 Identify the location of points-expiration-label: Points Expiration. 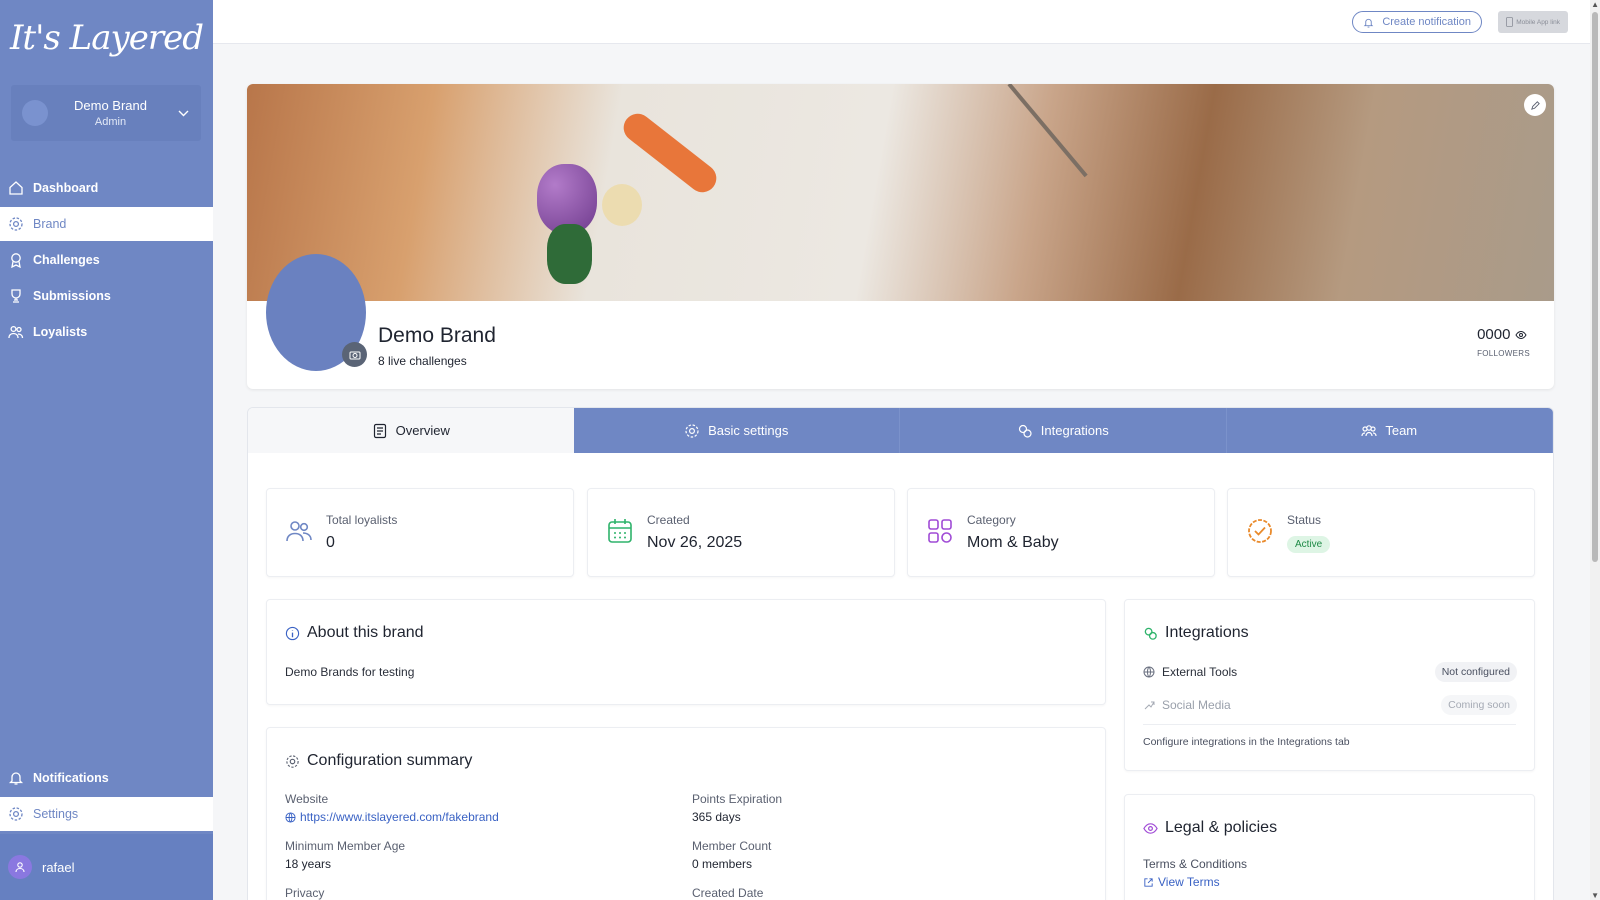
(737, 799).